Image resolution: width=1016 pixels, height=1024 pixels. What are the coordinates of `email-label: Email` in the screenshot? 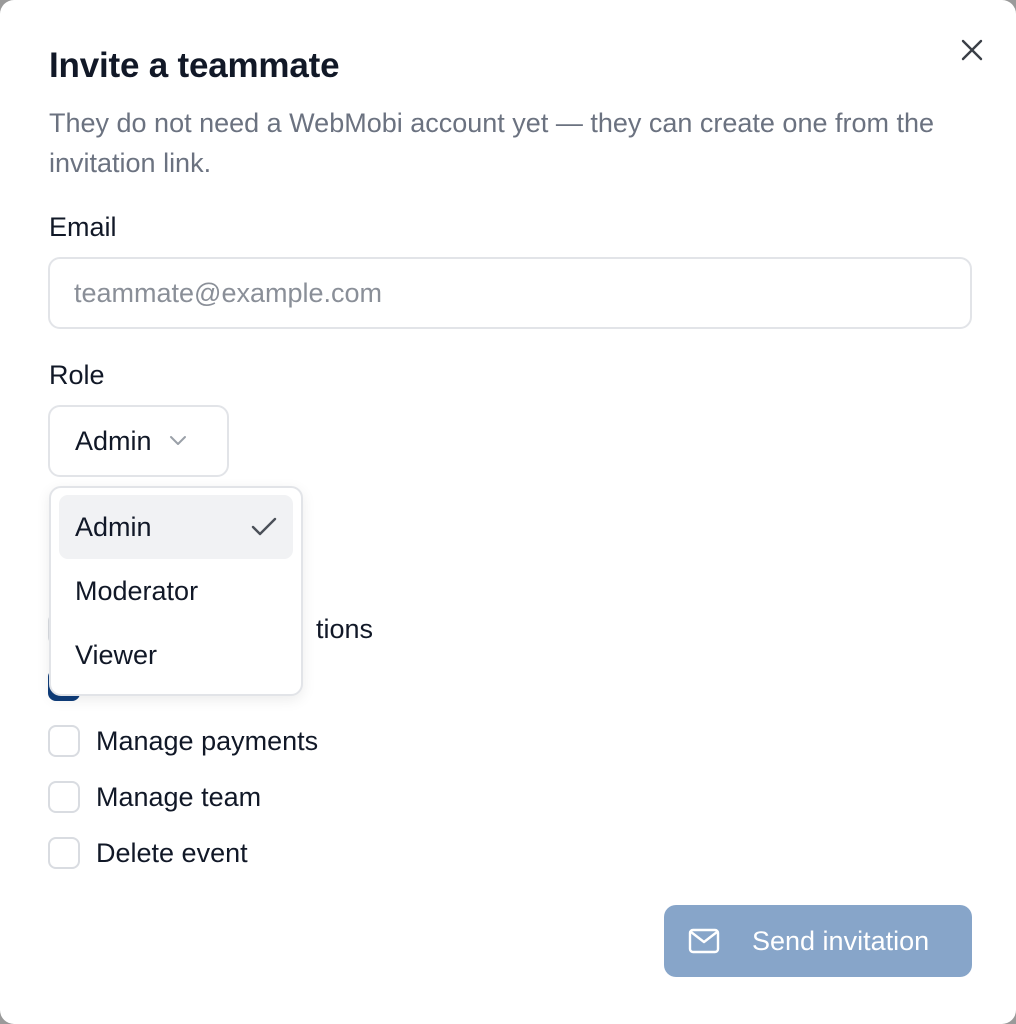 It's located at (83, 227).